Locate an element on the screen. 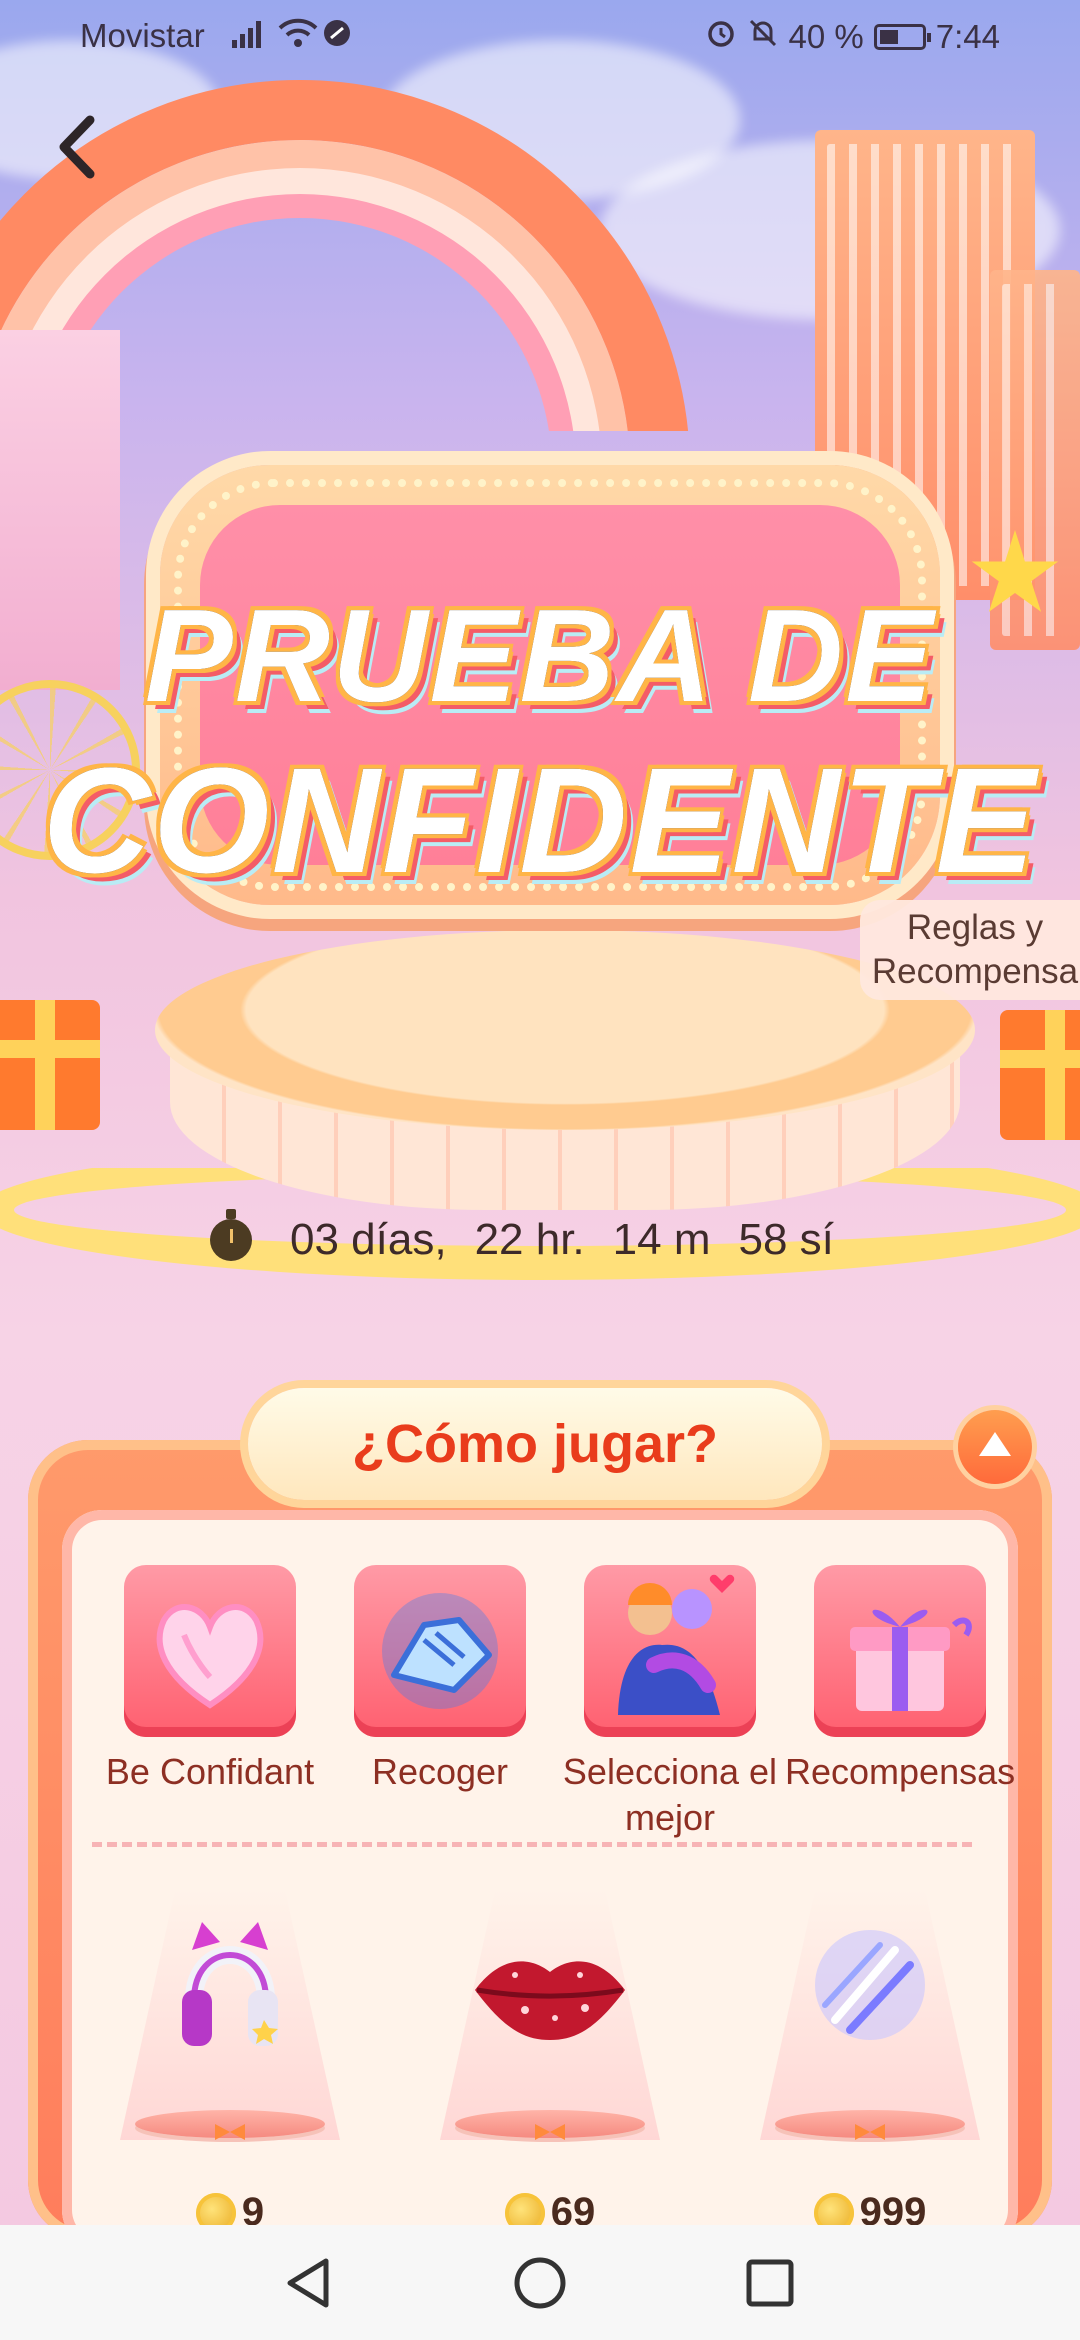 This screenshot has height=2340, width=1080. mute-icon is located at coordinates (763, 37).